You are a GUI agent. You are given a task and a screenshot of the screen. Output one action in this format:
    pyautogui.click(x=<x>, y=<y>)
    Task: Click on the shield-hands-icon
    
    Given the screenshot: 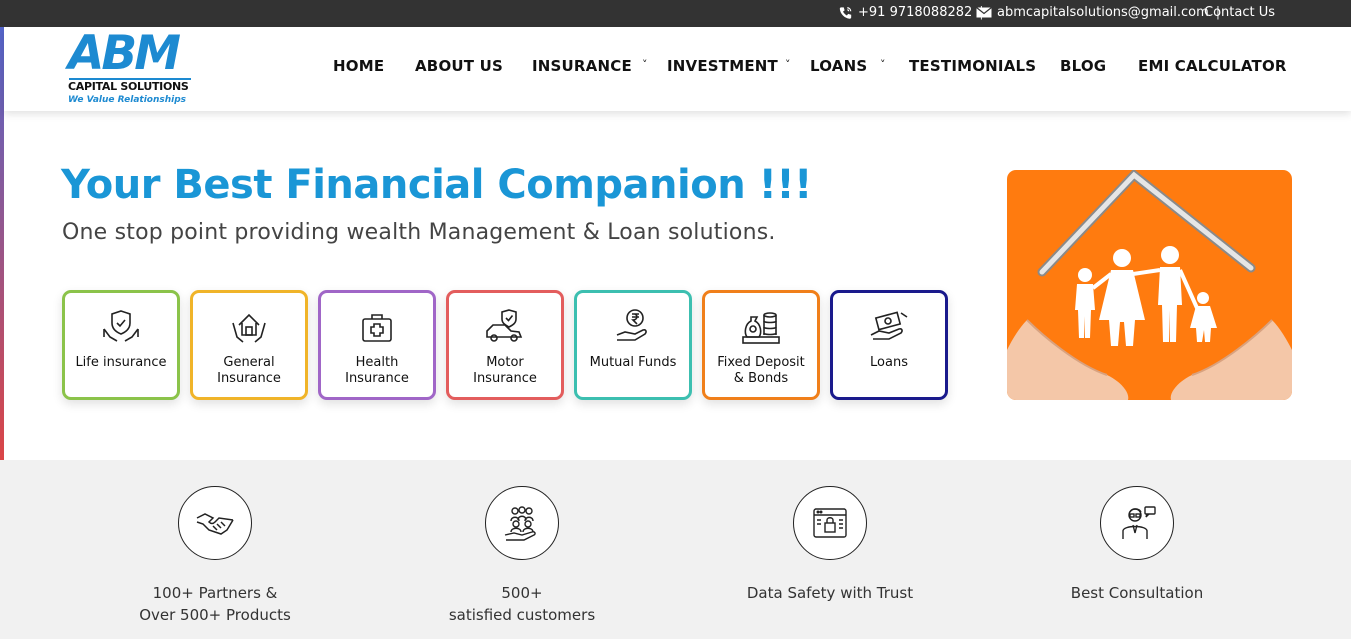 What is the action you would take?
    pyautogui.click(x=121, y=326)
    